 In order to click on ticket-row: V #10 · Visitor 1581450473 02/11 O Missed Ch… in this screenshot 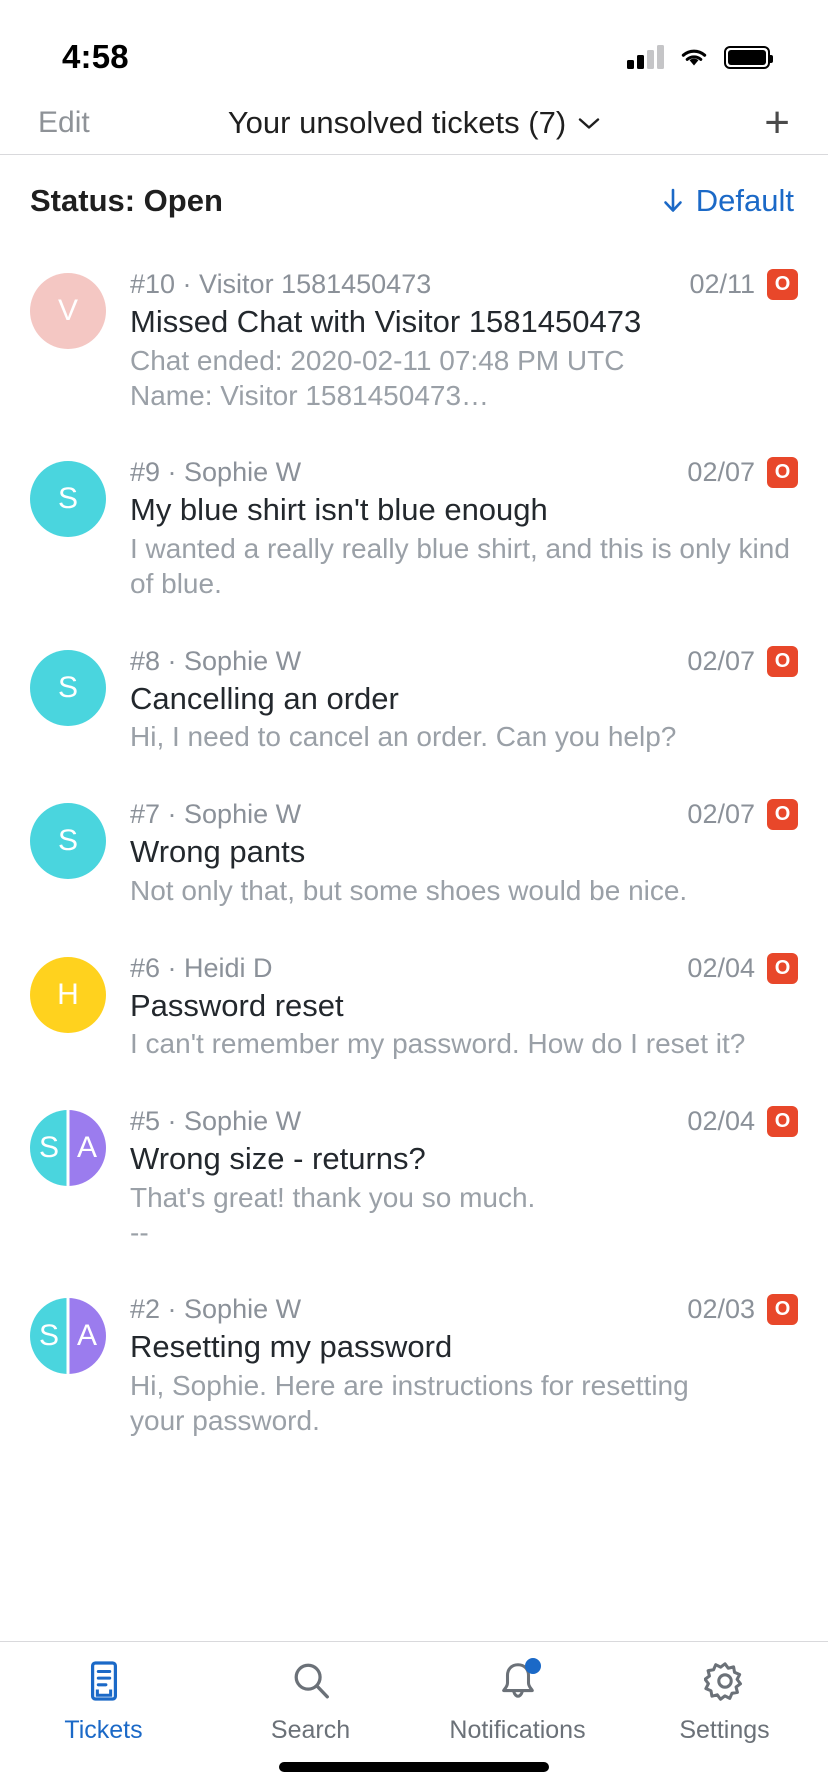, I will do `click(414, 341)`.